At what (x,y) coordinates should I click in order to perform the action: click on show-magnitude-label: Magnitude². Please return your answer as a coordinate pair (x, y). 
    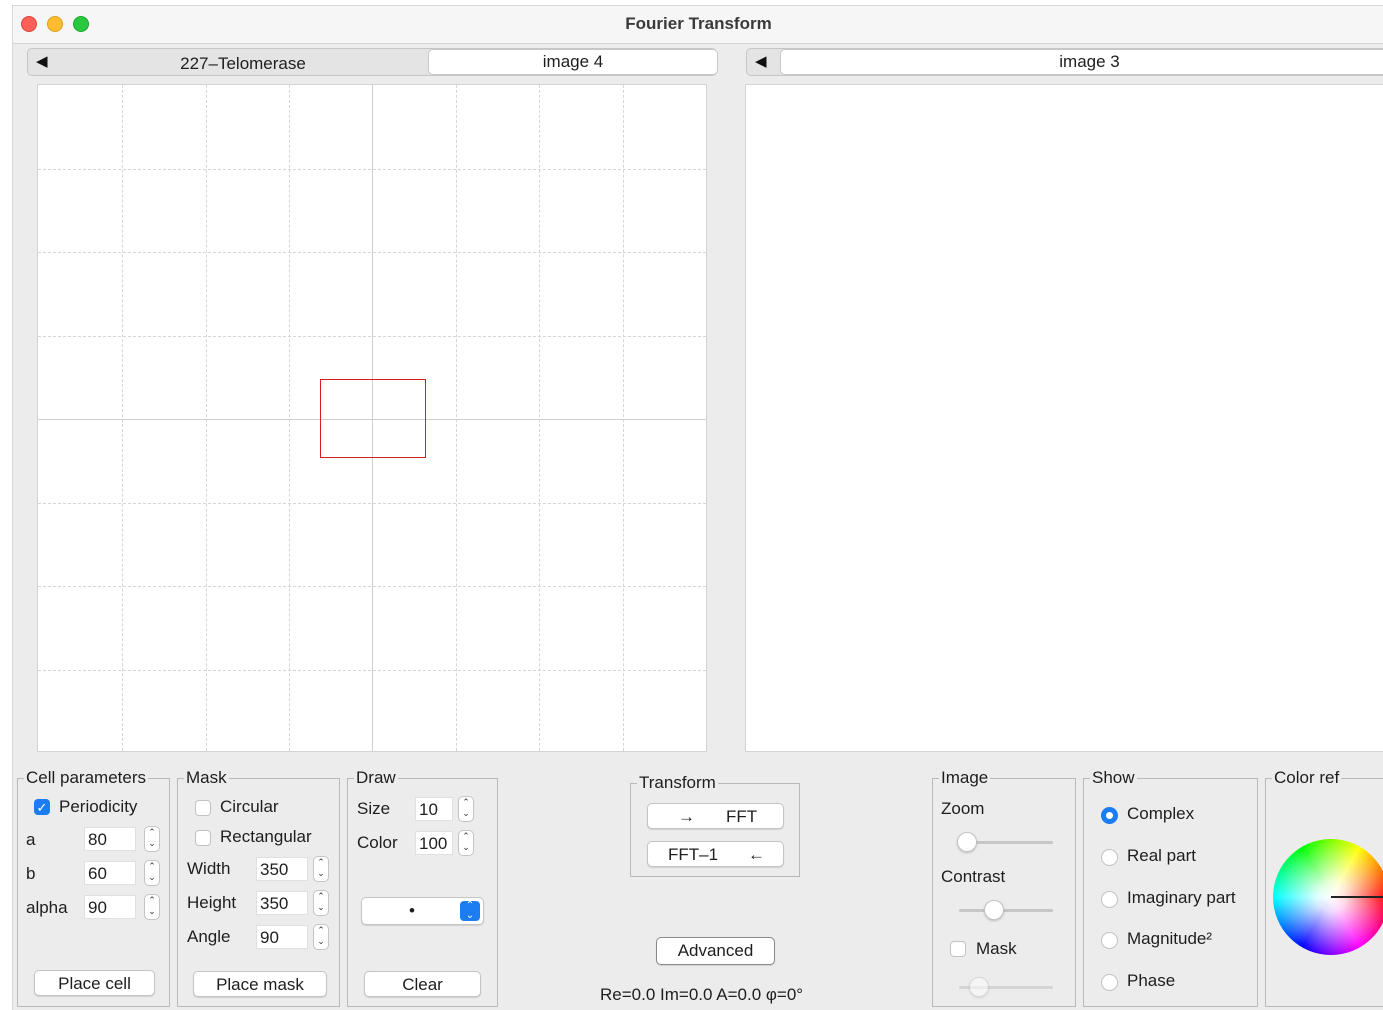
    Looking at the image, I should click on (1170, 938).